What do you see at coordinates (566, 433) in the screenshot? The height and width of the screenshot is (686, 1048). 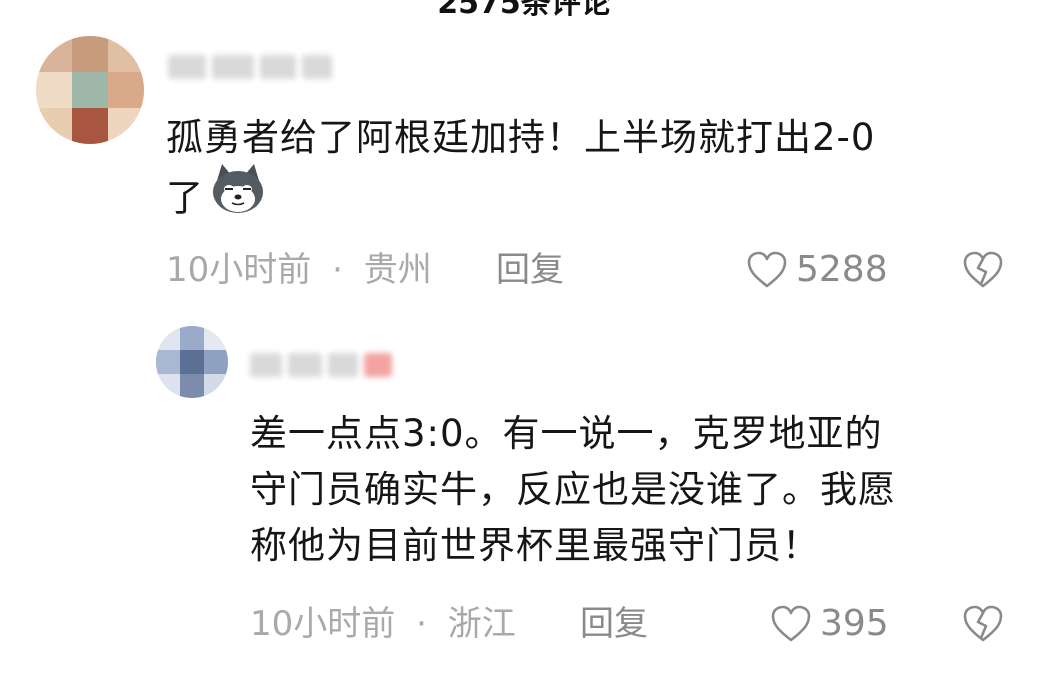 I see `comment-line: 差一点点3:0。有一说一，克罗地亚的` at bounding box center [566, 433].